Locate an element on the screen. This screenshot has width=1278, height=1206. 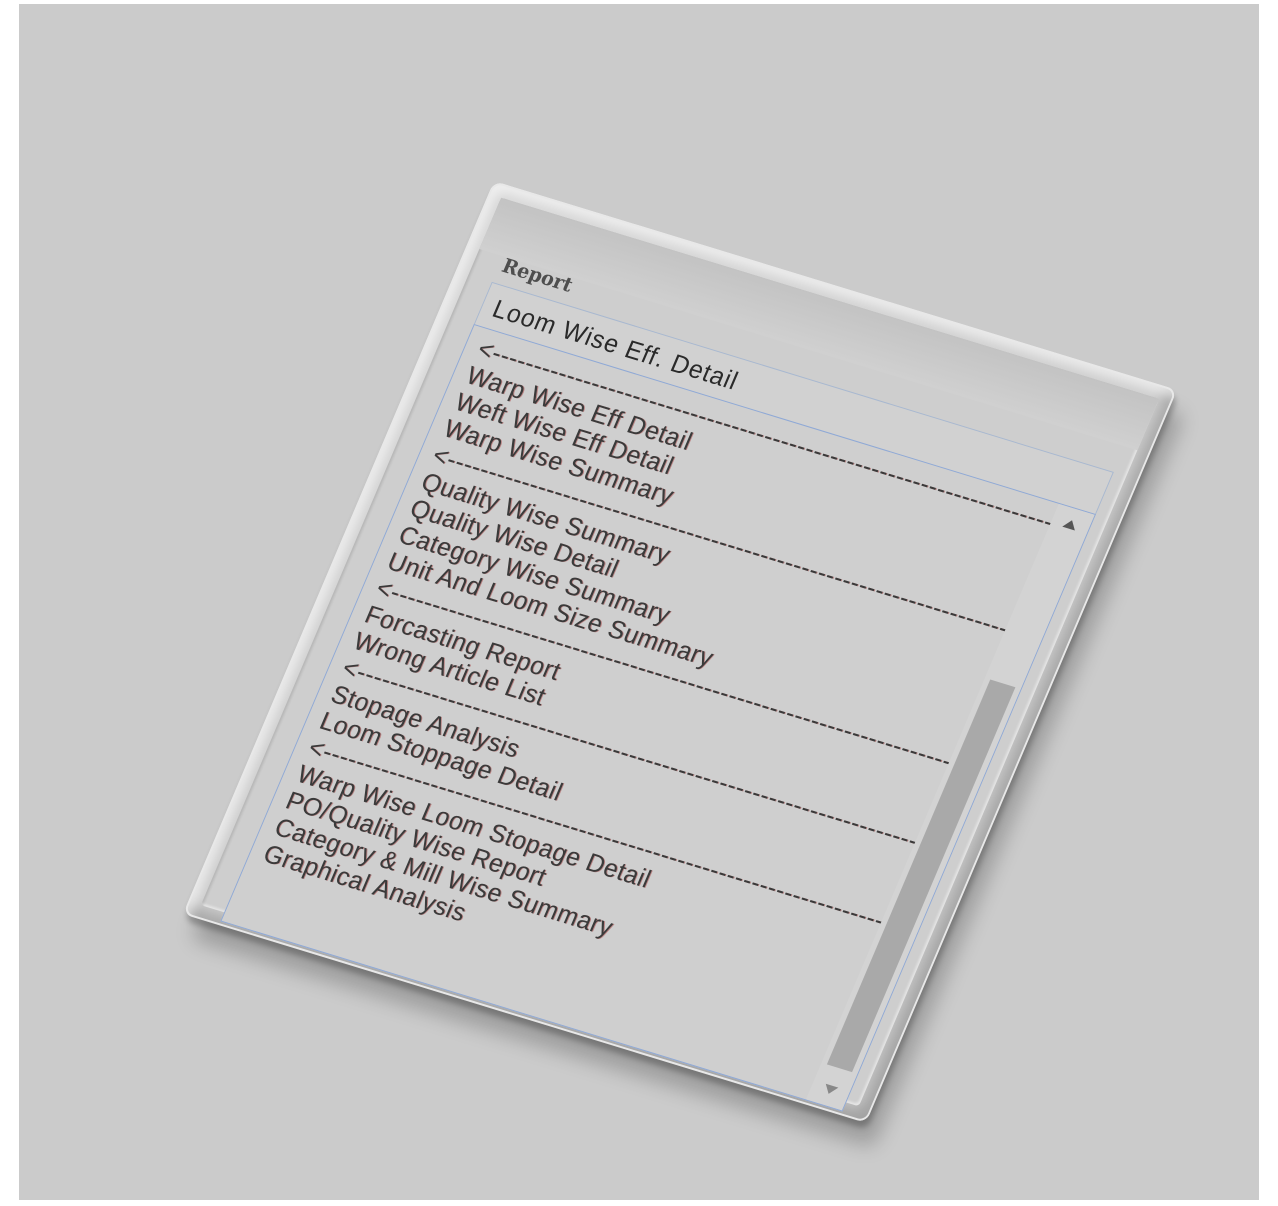
scroll-up-icon is located at coordinates (1070, 524).